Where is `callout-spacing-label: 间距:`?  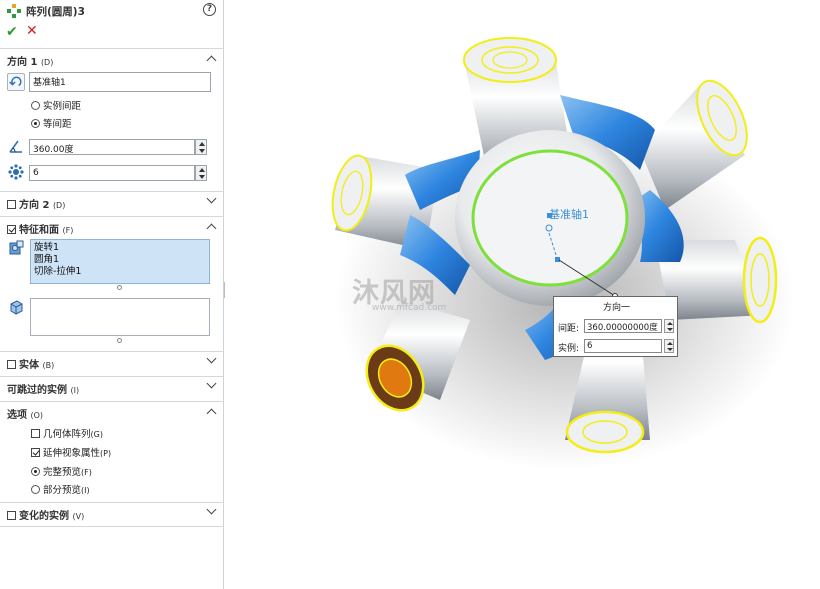
callout-spacing-label: 间距: is located at coordinates (569, 329).